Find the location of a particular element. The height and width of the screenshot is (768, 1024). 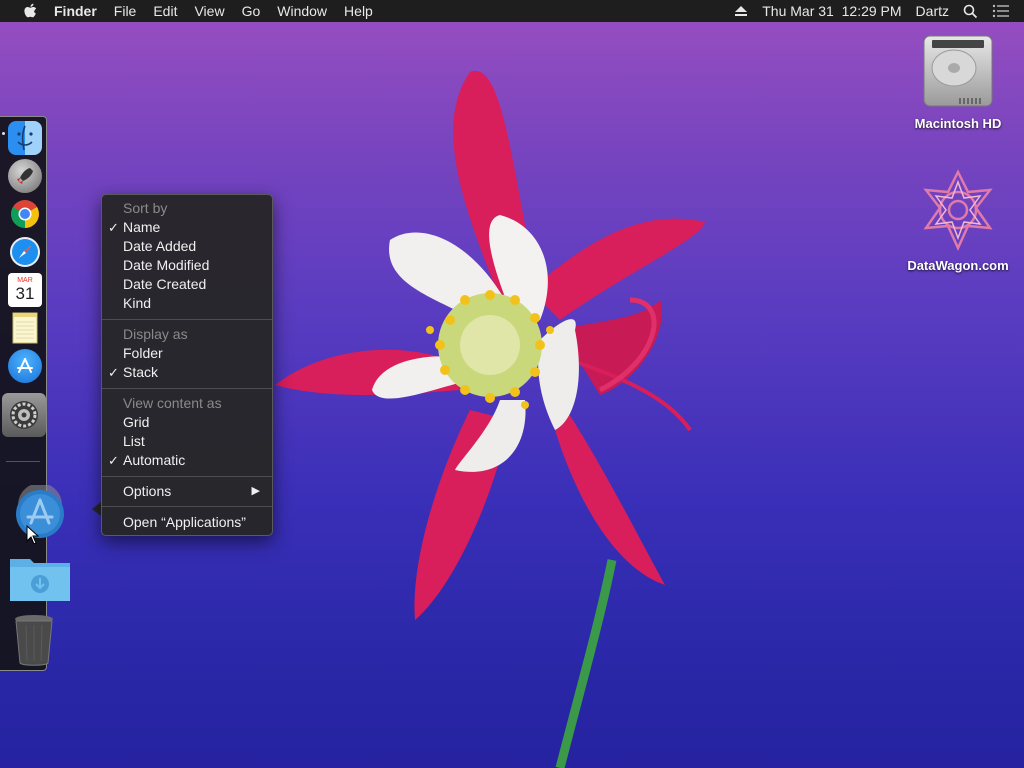

hard-drive-icon is located at coordinates (958, 71).